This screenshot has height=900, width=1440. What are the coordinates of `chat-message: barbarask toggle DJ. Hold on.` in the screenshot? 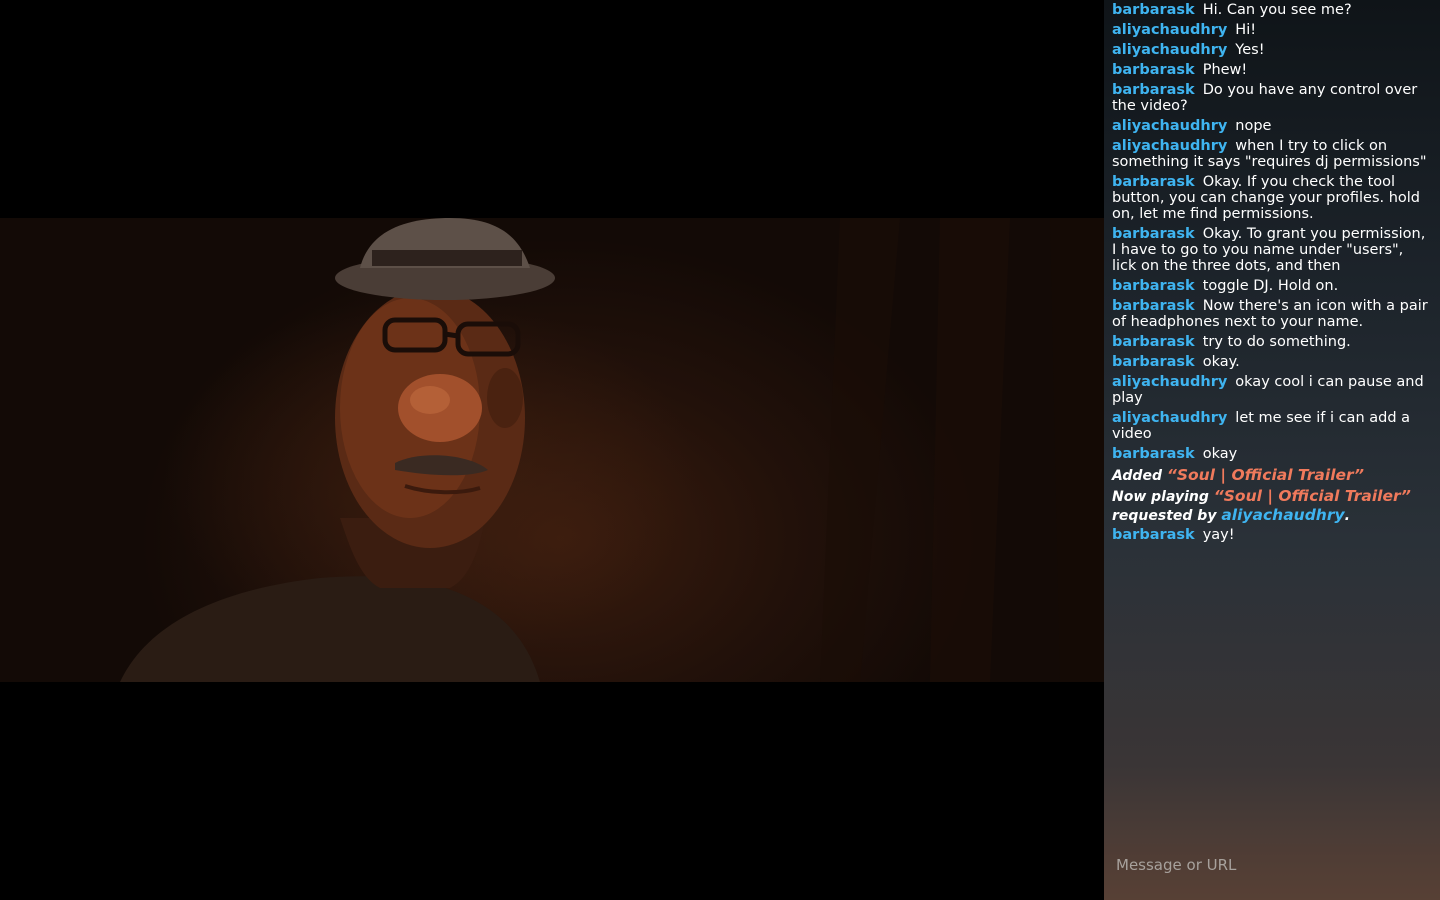 It's located at (1272, 286).